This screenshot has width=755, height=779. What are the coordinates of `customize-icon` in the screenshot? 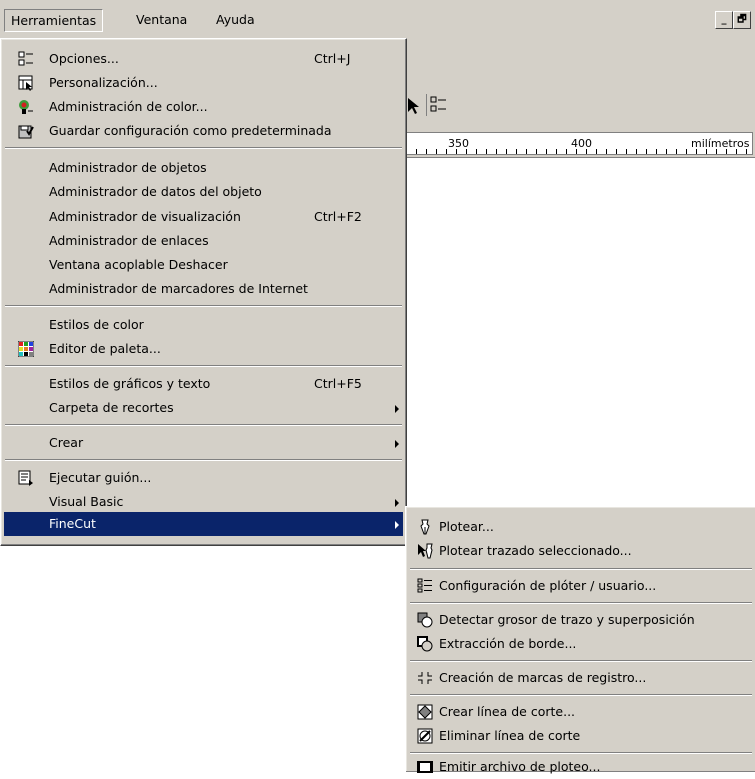 It's located at (25, 83).